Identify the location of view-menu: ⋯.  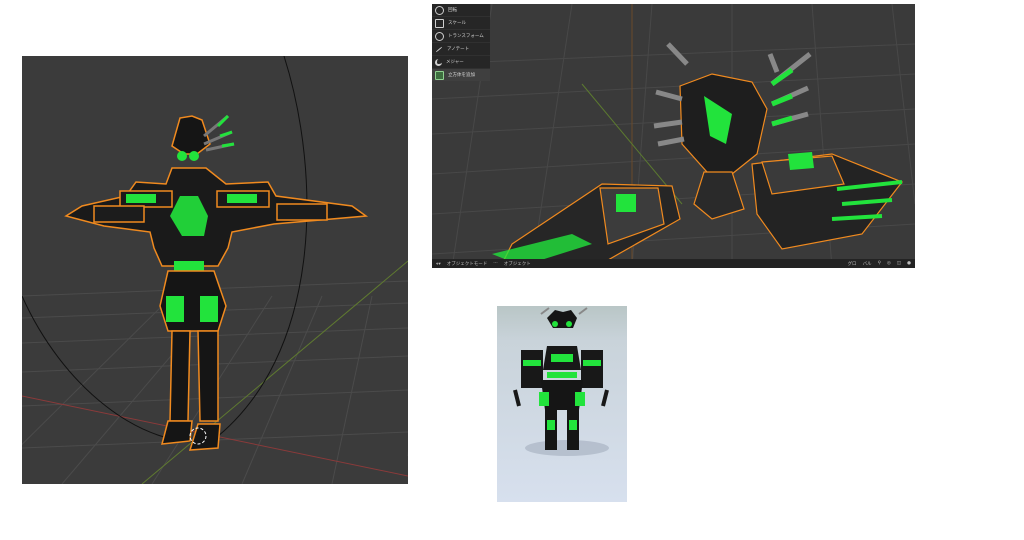
(495, 263).